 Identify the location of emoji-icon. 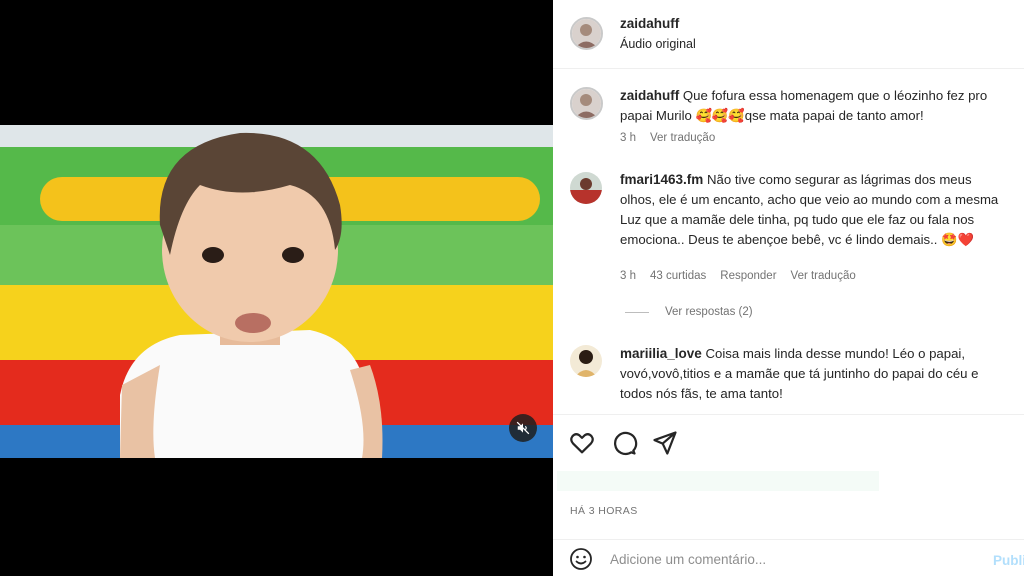
(581, 559).